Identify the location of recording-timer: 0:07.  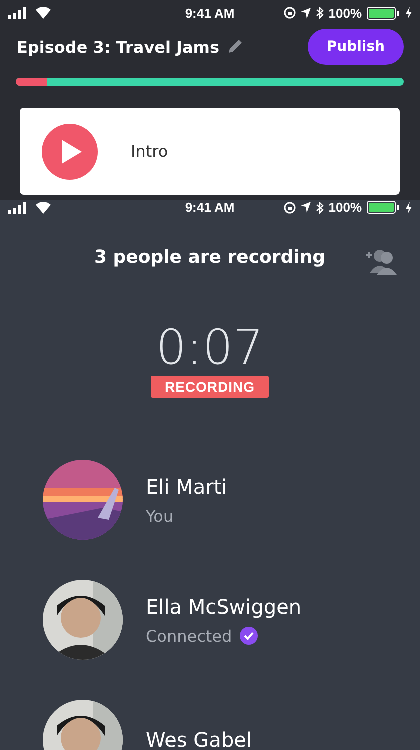
(210, 348).